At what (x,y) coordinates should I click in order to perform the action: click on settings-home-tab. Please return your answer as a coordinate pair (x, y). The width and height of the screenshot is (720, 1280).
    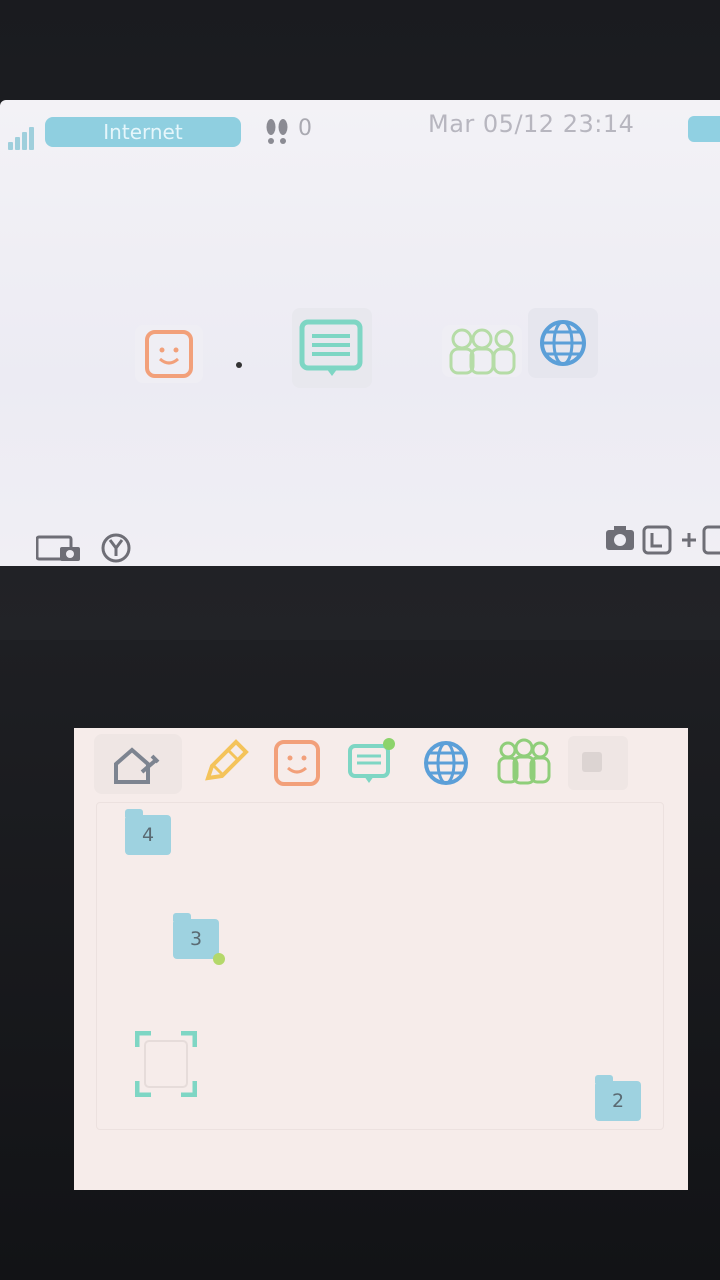
    Looking at the image, I should click on (138, 764).